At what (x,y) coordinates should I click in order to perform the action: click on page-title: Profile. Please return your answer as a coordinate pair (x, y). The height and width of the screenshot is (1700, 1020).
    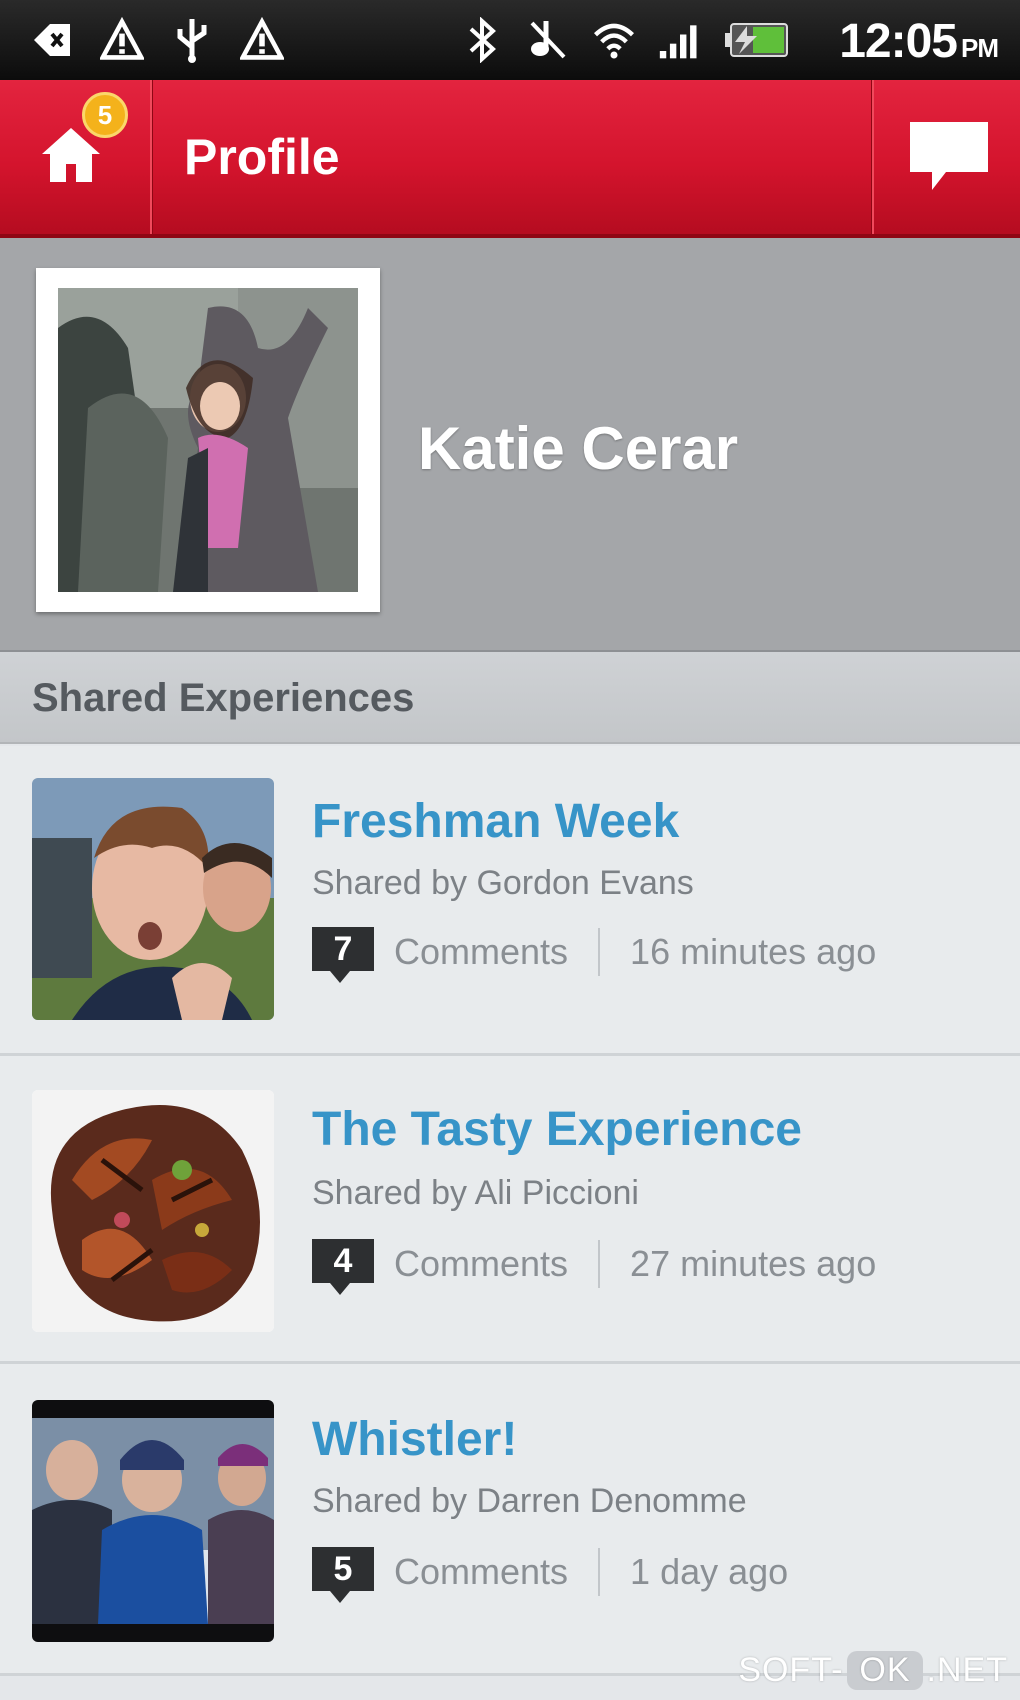
    Looking at the image, I should click on (262, 157).